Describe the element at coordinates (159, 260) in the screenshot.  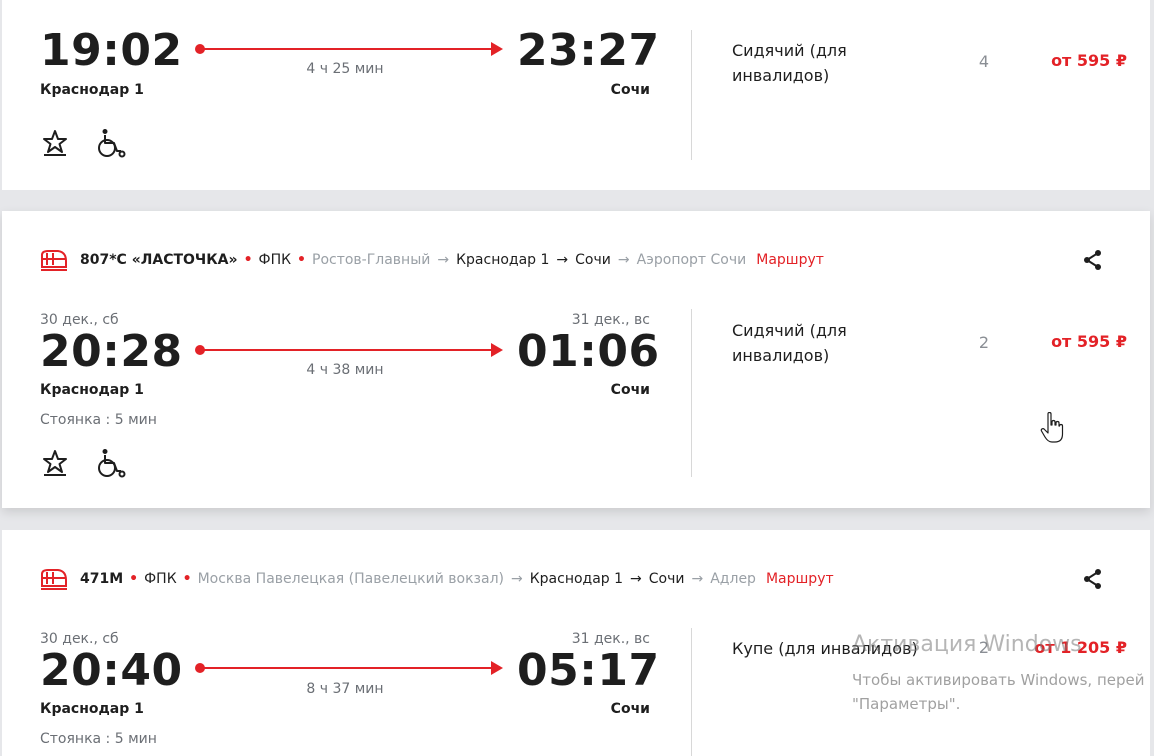
I see `train-number: 807*С «ЛАСТОЧКА»` at that location.